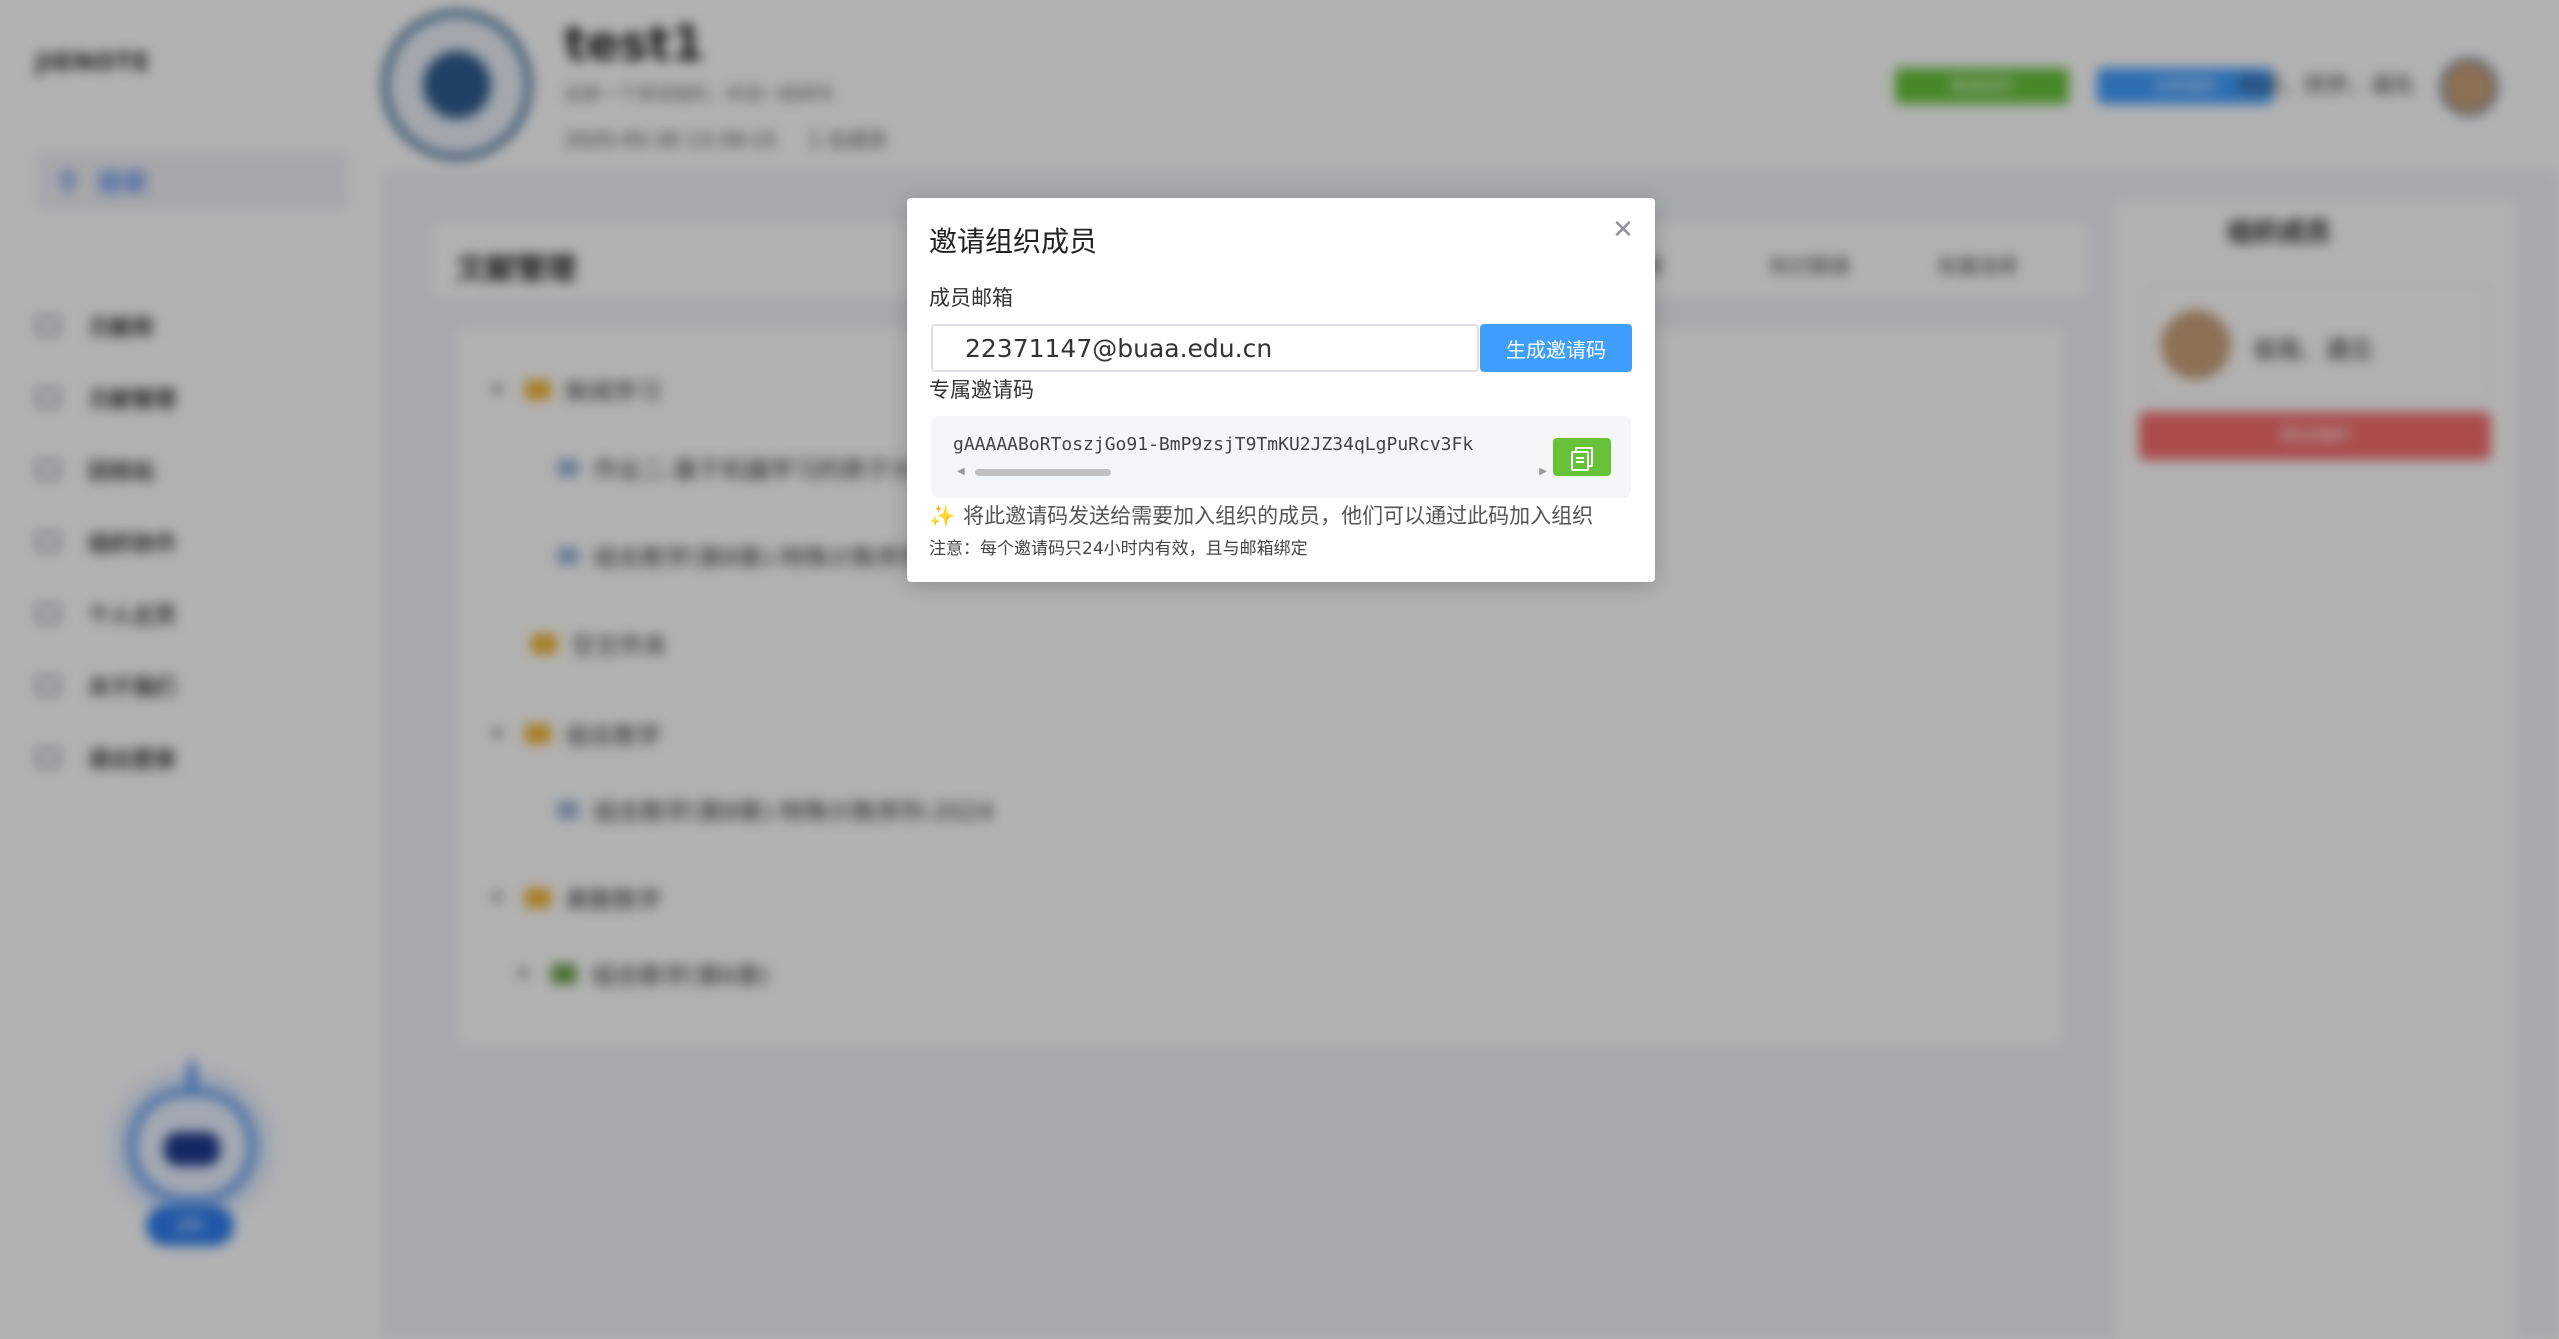  What do you see at coordinates (1043, 472) in the screenshot?
I see `scrollbar-thumb` at bounding box center [1043, 472].